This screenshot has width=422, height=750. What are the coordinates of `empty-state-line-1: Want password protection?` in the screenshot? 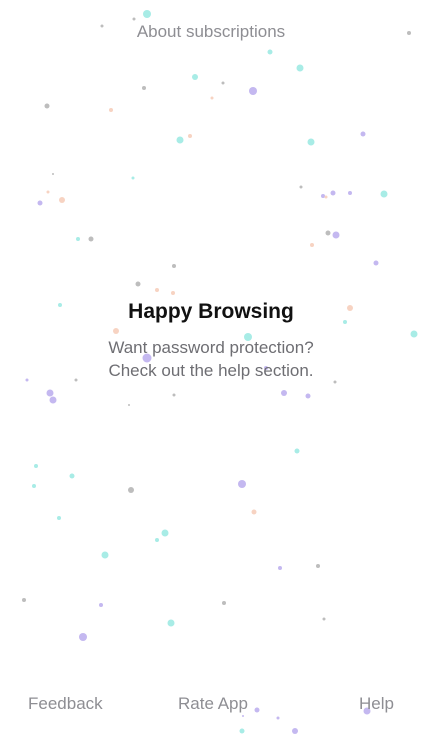 It's located at (211, 347).